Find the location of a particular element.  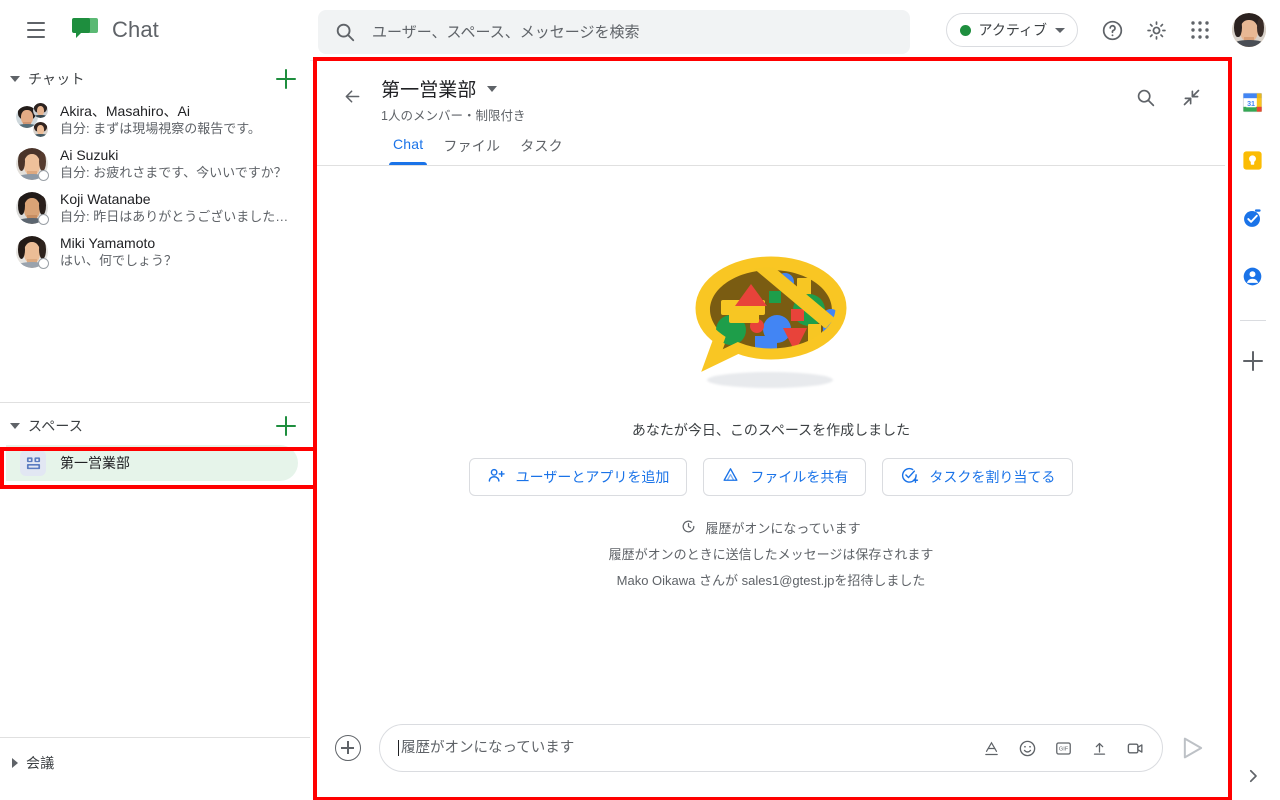

list-item-content: Akira、Masahiro、Ai 自分: まずは現場視察の報告です。 is located at coordinates (178, 120).